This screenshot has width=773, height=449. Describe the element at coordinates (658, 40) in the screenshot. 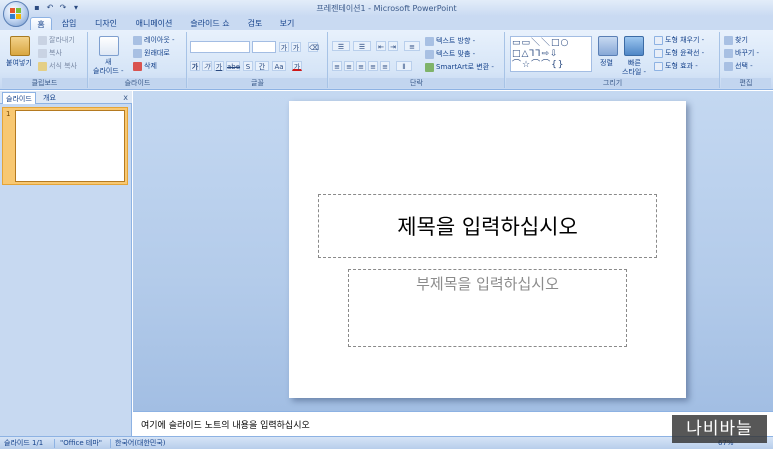

I see `fill-icon` at that location.